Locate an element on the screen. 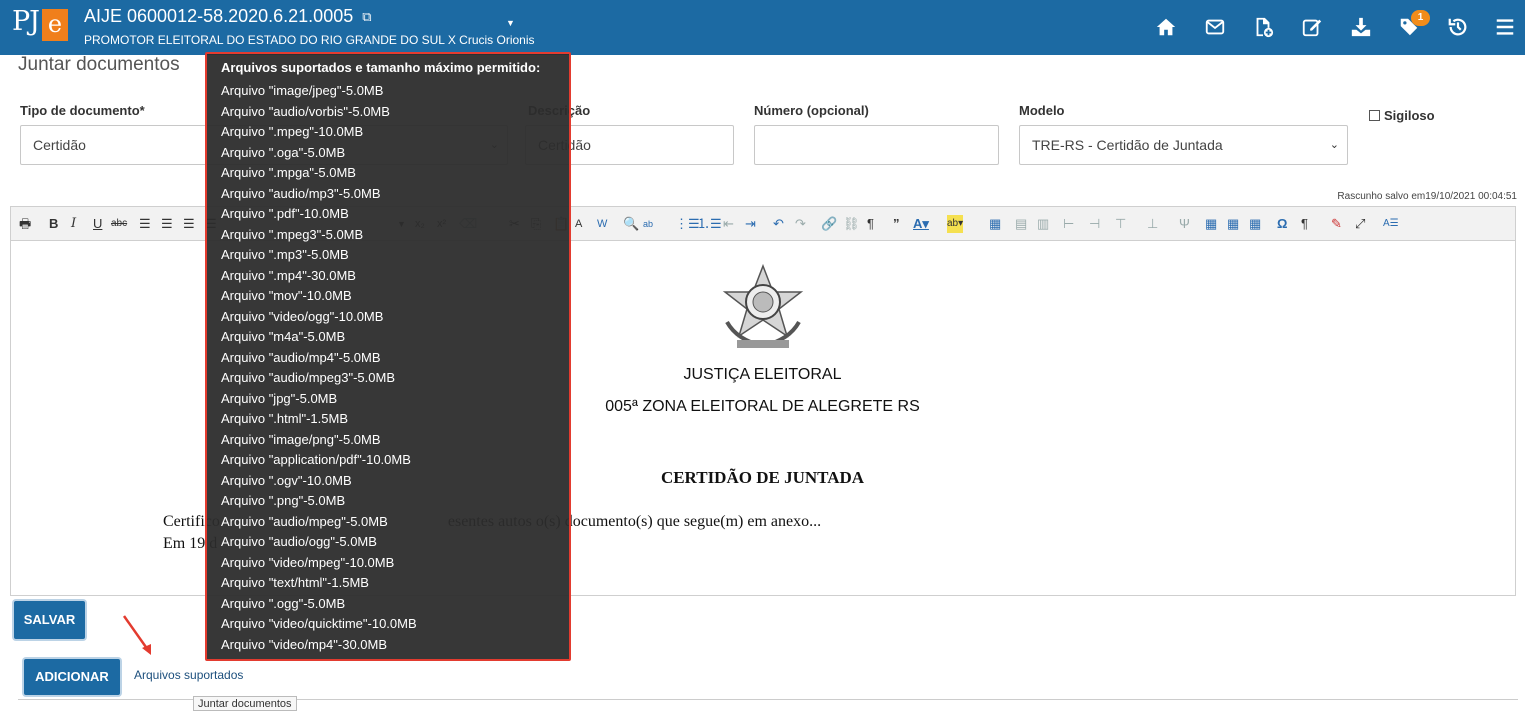 The height and width of the screenshot is (712, 1525). supported-file-item: Arquivo "audio/mp3"-5.0MB is located at coordinates (301, 193).